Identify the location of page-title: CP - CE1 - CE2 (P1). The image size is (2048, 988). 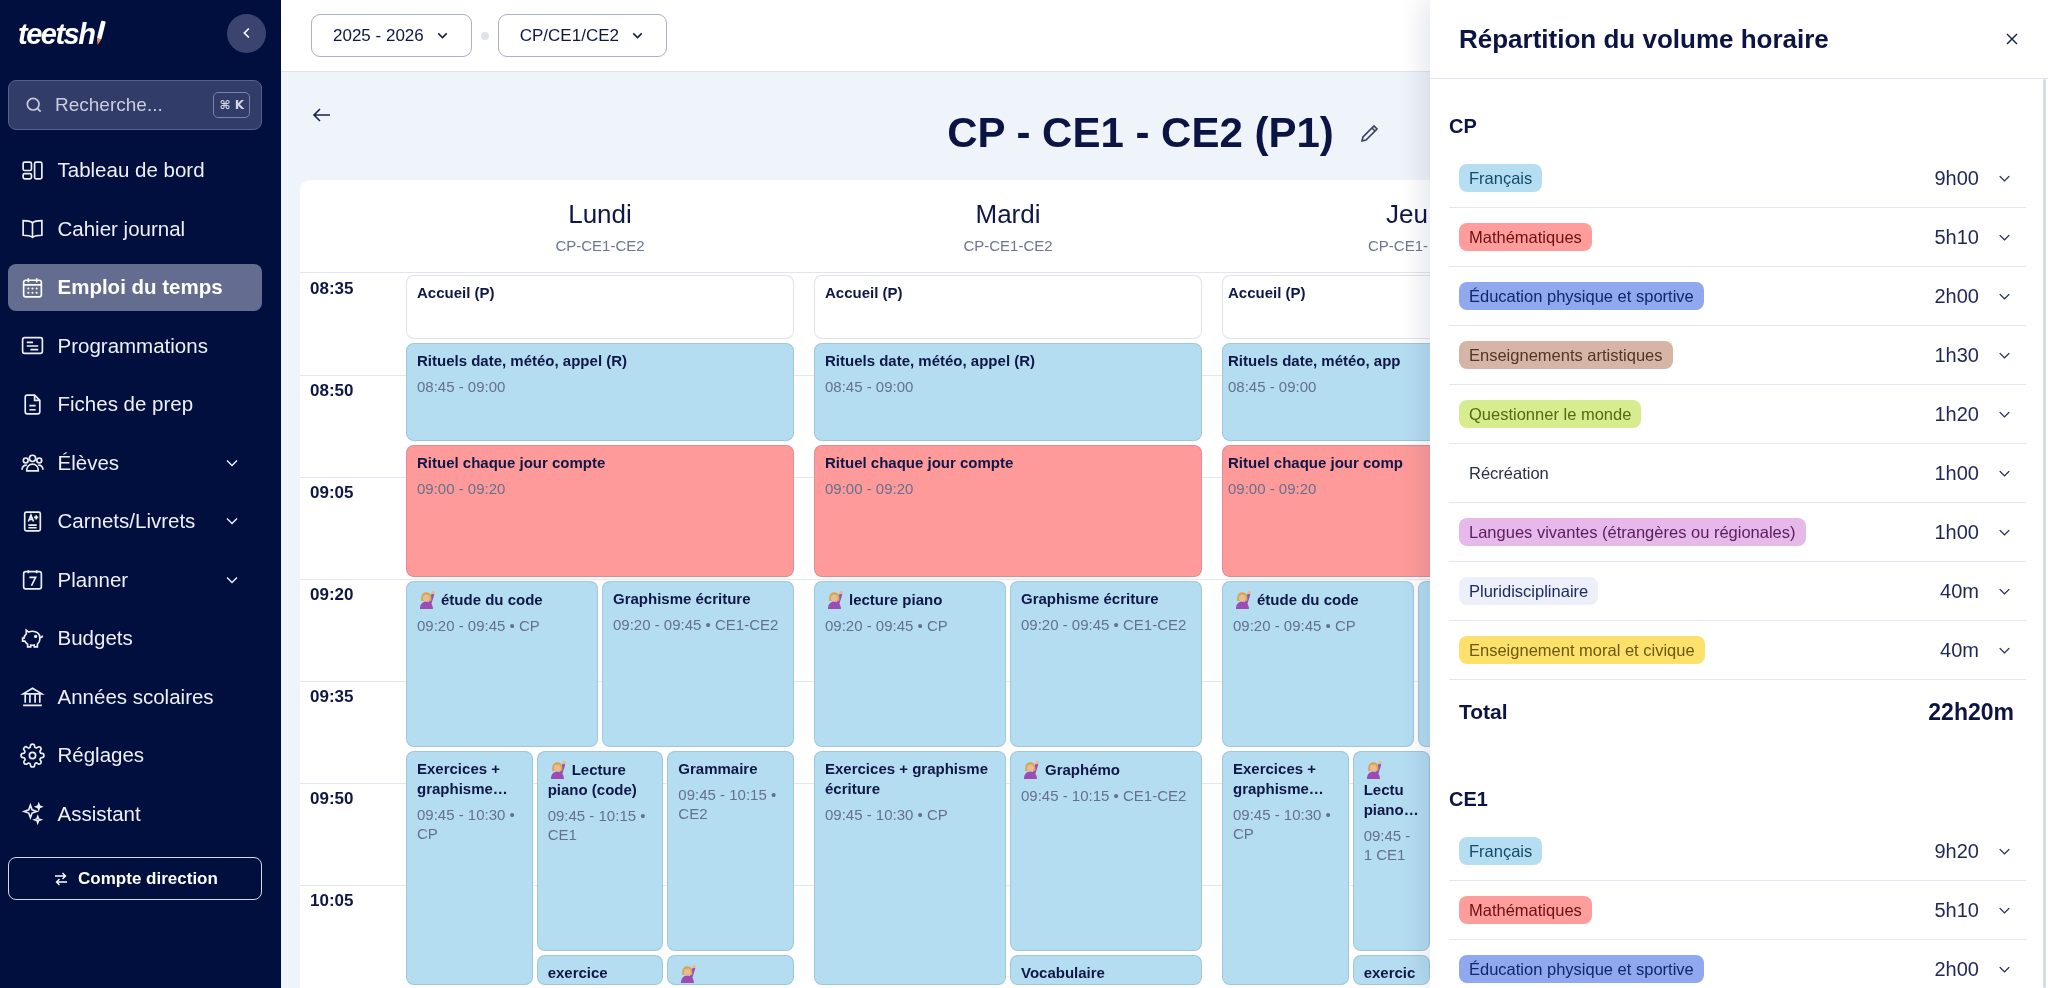
(1140, 133).